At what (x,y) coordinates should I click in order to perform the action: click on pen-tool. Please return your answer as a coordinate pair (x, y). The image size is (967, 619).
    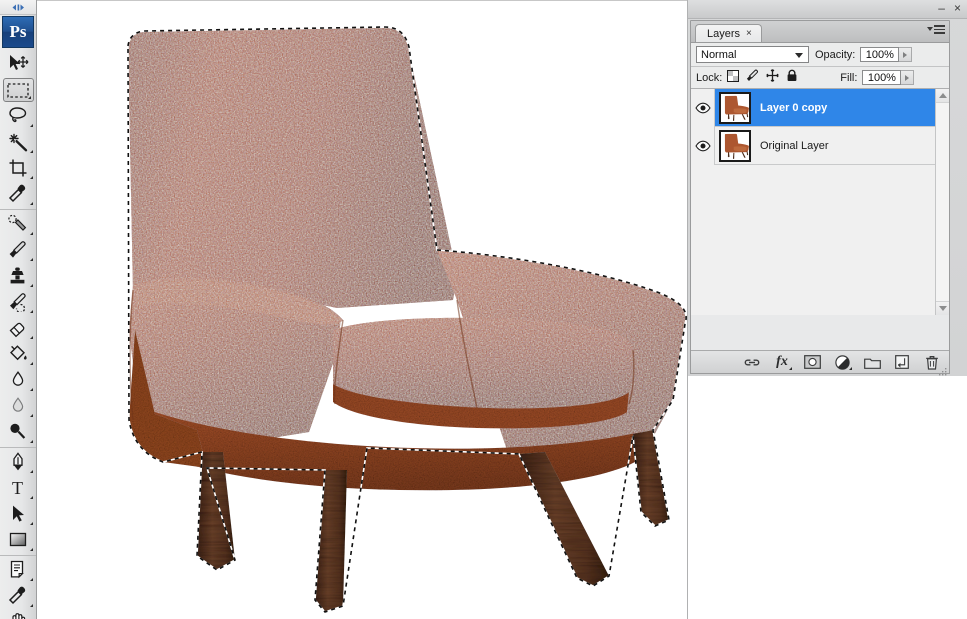
    Looking at the image, I should click on (17, 462).